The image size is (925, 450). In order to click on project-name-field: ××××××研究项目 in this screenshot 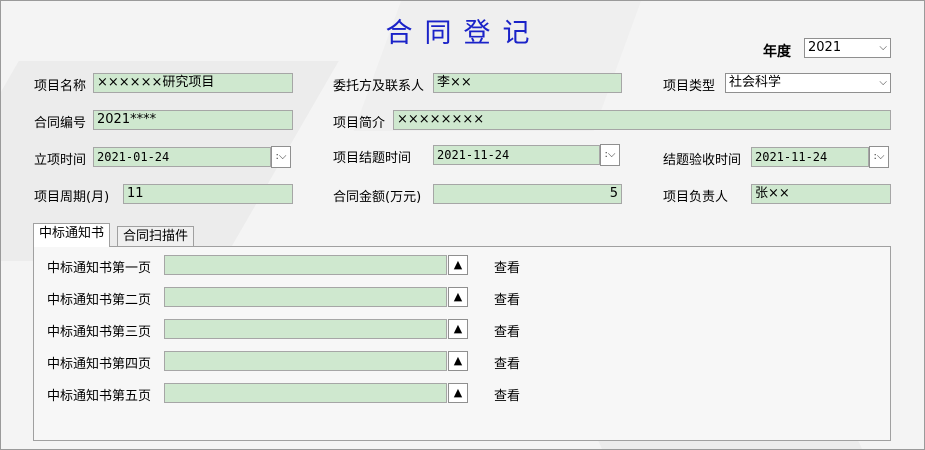, I will do `click(193, 83)`.